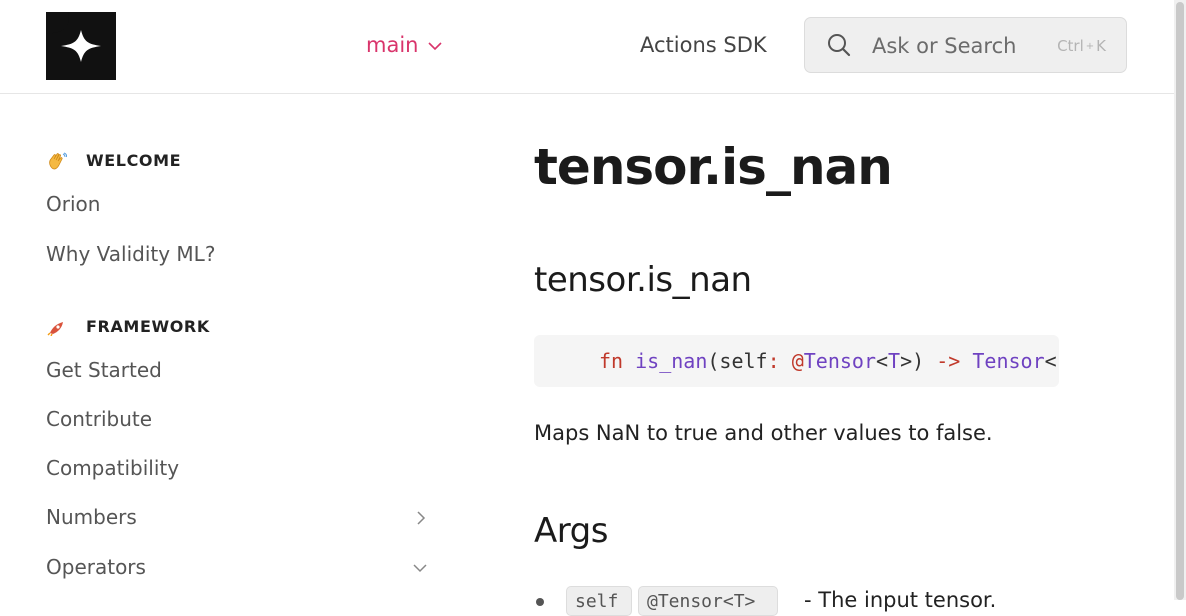 This screenshot has height=616, width=1186. I want to click on sidebar-item-get-started: Get Started, so click(238, 370).